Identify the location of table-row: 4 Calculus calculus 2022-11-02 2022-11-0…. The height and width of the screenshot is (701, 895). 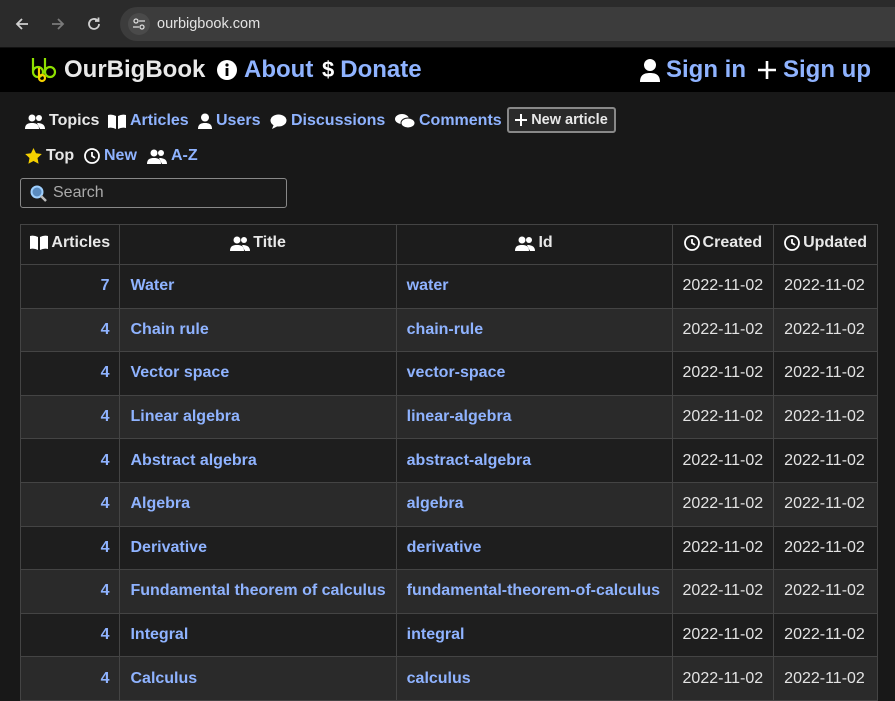
(448, 678).